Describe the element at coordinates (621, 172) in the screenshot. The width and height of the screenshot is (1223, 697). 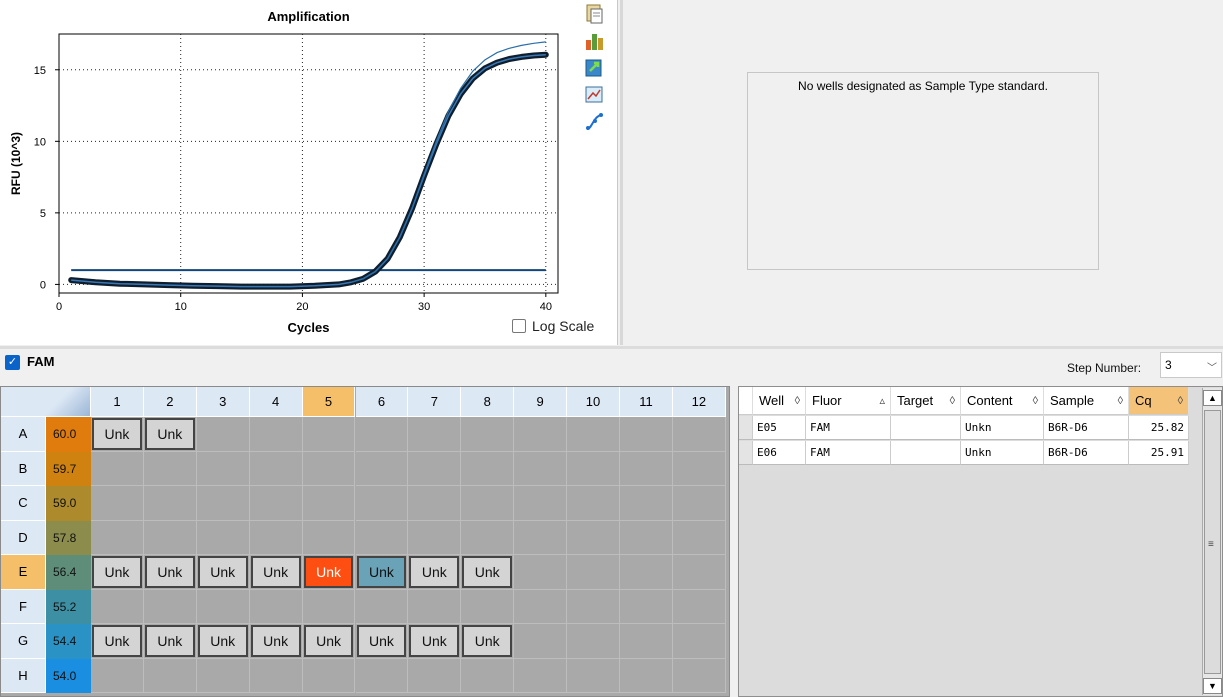
I see `vertical-splitter` at that location.